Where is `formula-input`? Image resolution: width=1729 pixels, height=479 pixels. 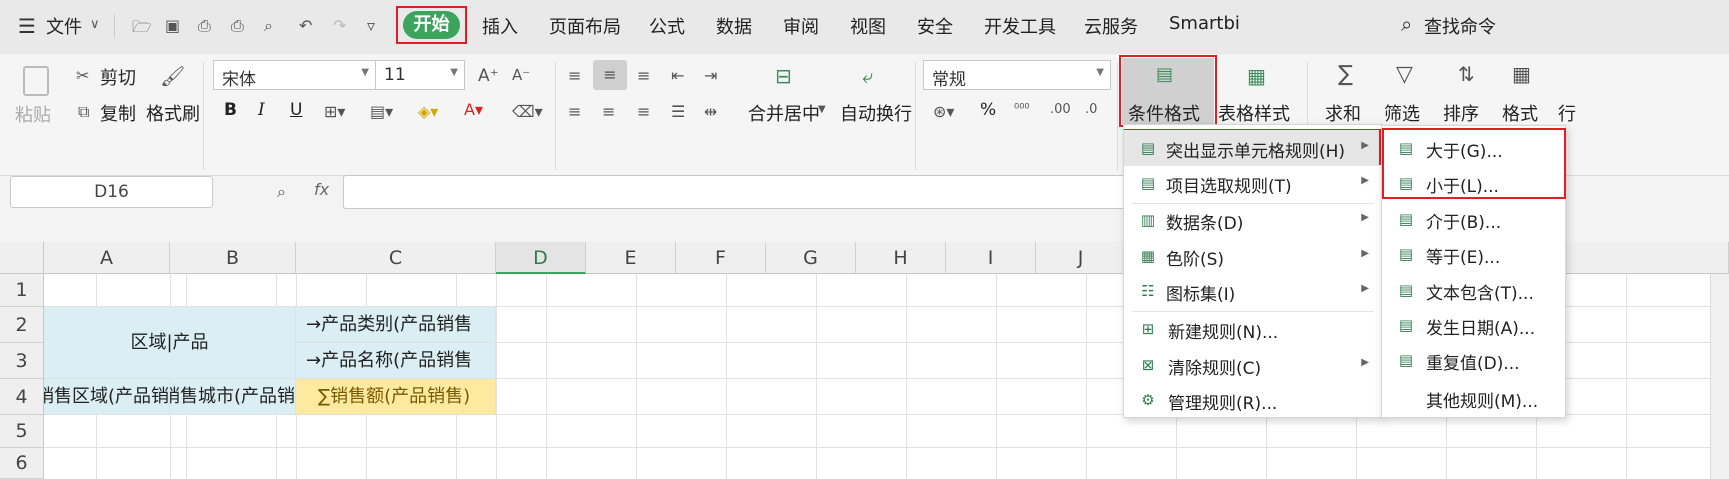 formula-input is located at coordinates (743, 192).